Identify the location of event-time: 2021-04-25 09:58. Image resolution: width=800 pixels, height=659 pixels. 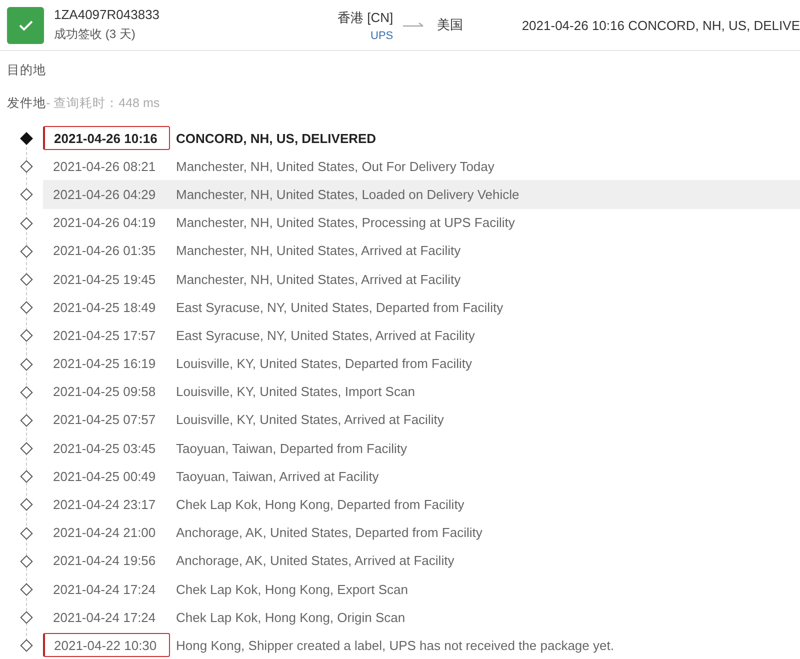
(104, 392).